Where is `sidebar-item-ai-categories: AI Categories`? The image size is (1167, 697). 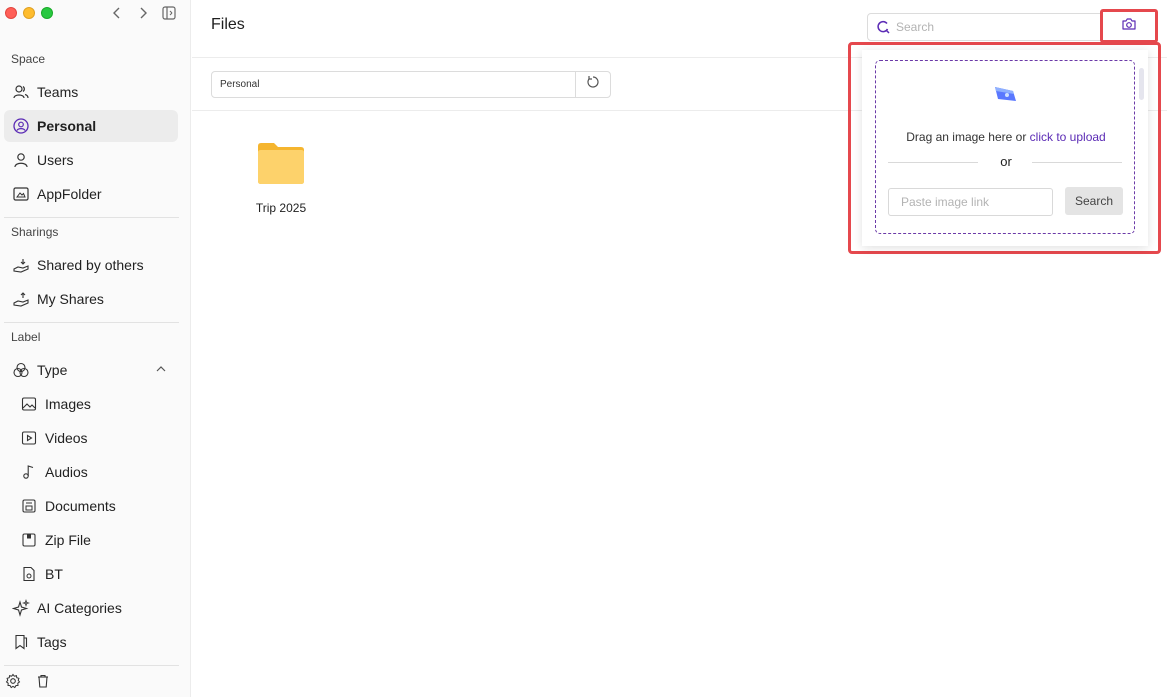 sidebar-item-ai-categories: AI Categories is located at coordinates (91, 608).